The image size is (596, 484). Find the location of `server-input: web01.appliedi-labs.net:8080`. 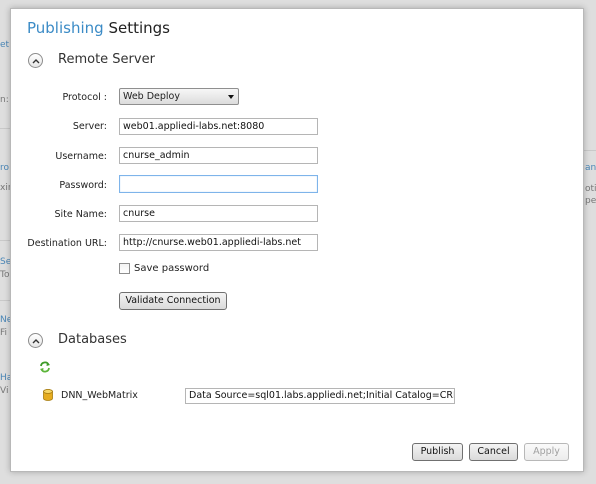

server-input: web01.appliedi-labs.net:8080 is located at coordinates (218, 126).